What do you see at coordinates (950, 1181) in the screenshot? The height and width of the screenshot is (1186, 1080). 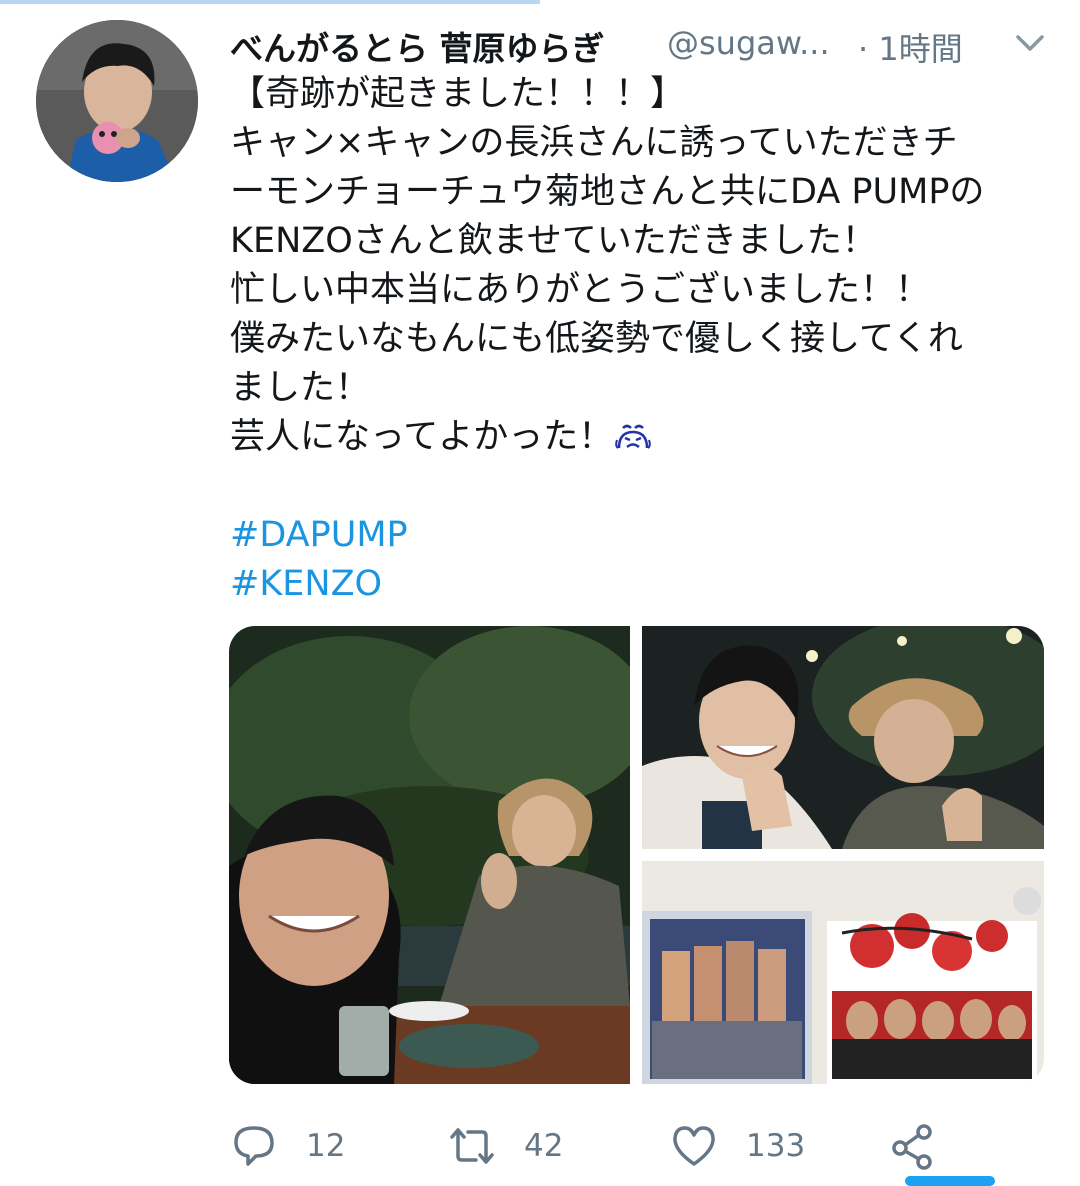 I see `scroll-indicator` at bounding box center [950, 1181].